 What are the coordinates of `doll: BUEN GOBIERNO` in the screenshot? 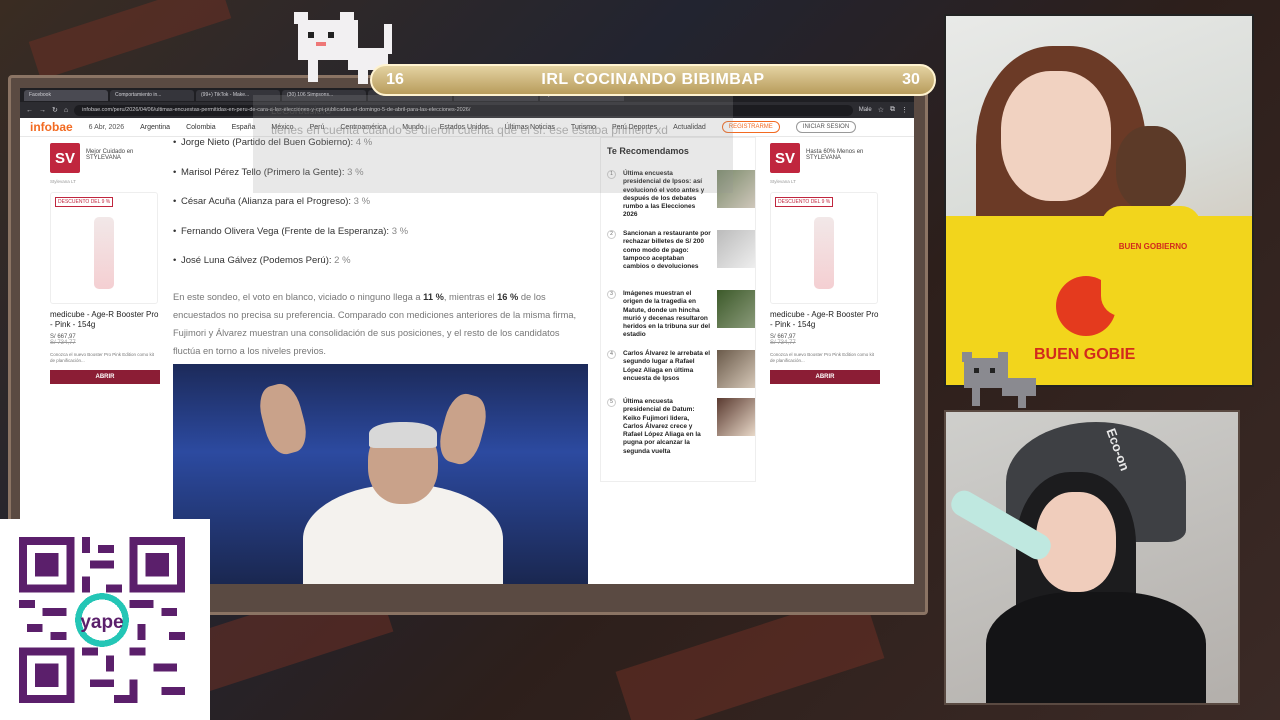 It's located at (1151, 236).